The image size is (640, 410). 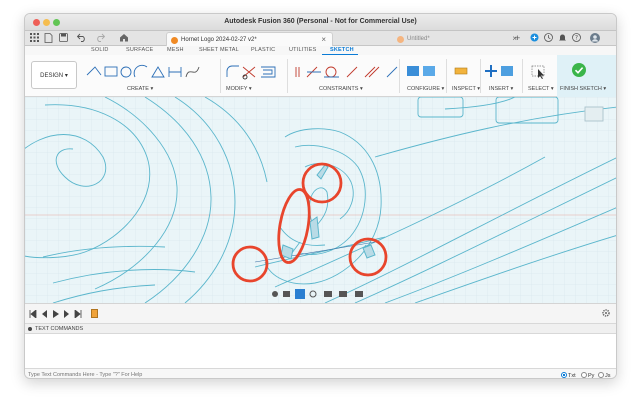 I want to click on measure-icon, so click(x=461, y=73).